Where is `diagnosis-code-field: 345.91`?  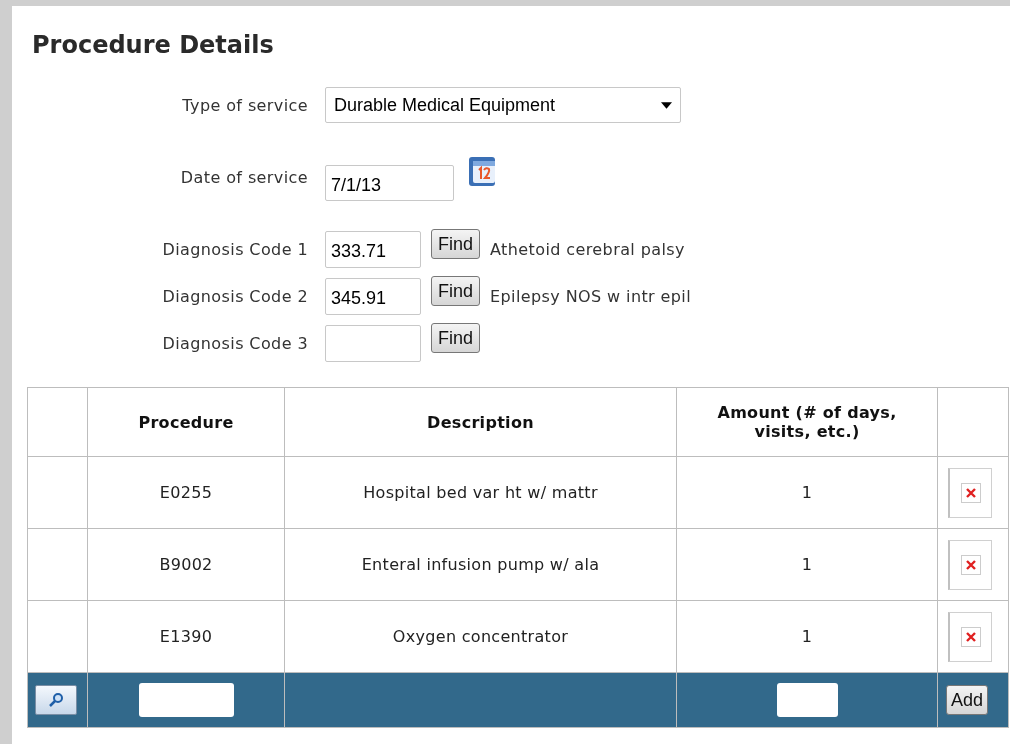 diagnosis-code-field: 345.91 is located at coordinates (373, 296).